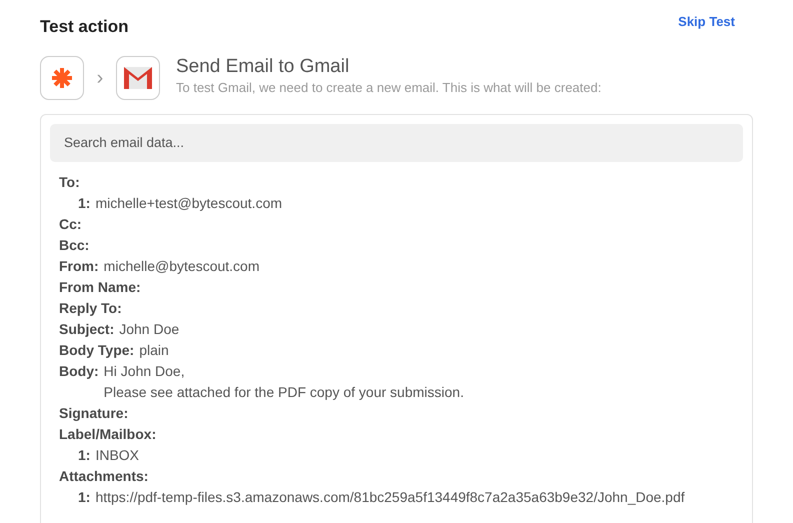  Describe the element at coordinates (138, 77) in the screenshot. I see `mail-icon` at that location.